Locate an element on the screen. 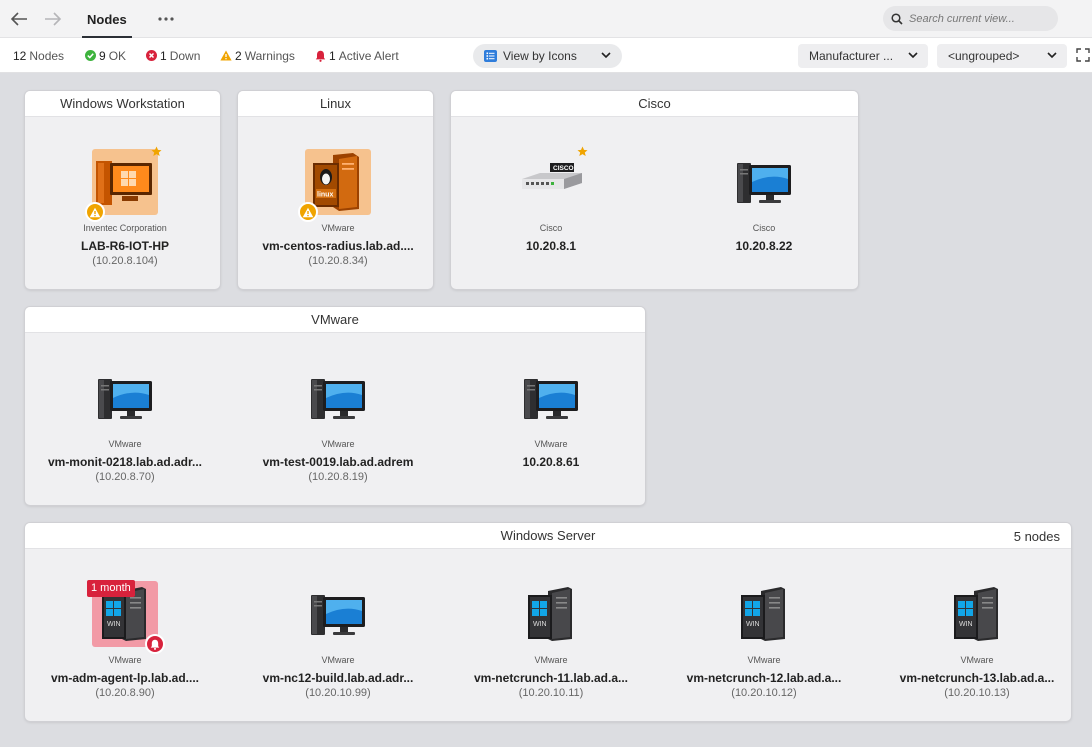 The height and width of the screenshot is (747, 1092). group-header: Windows Workstation is located at coordinates (122, 104).